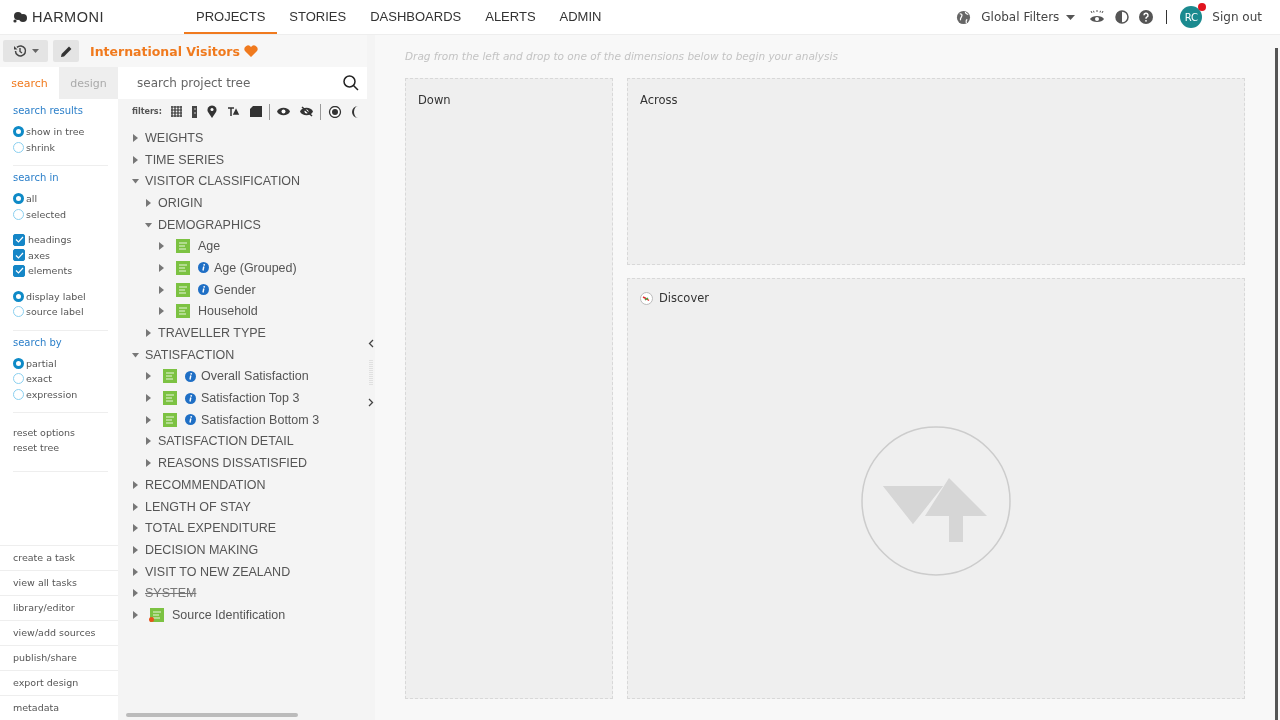 This screenshot has height=720, width=1280. I want to click on logo-icon, so click(21, 17).